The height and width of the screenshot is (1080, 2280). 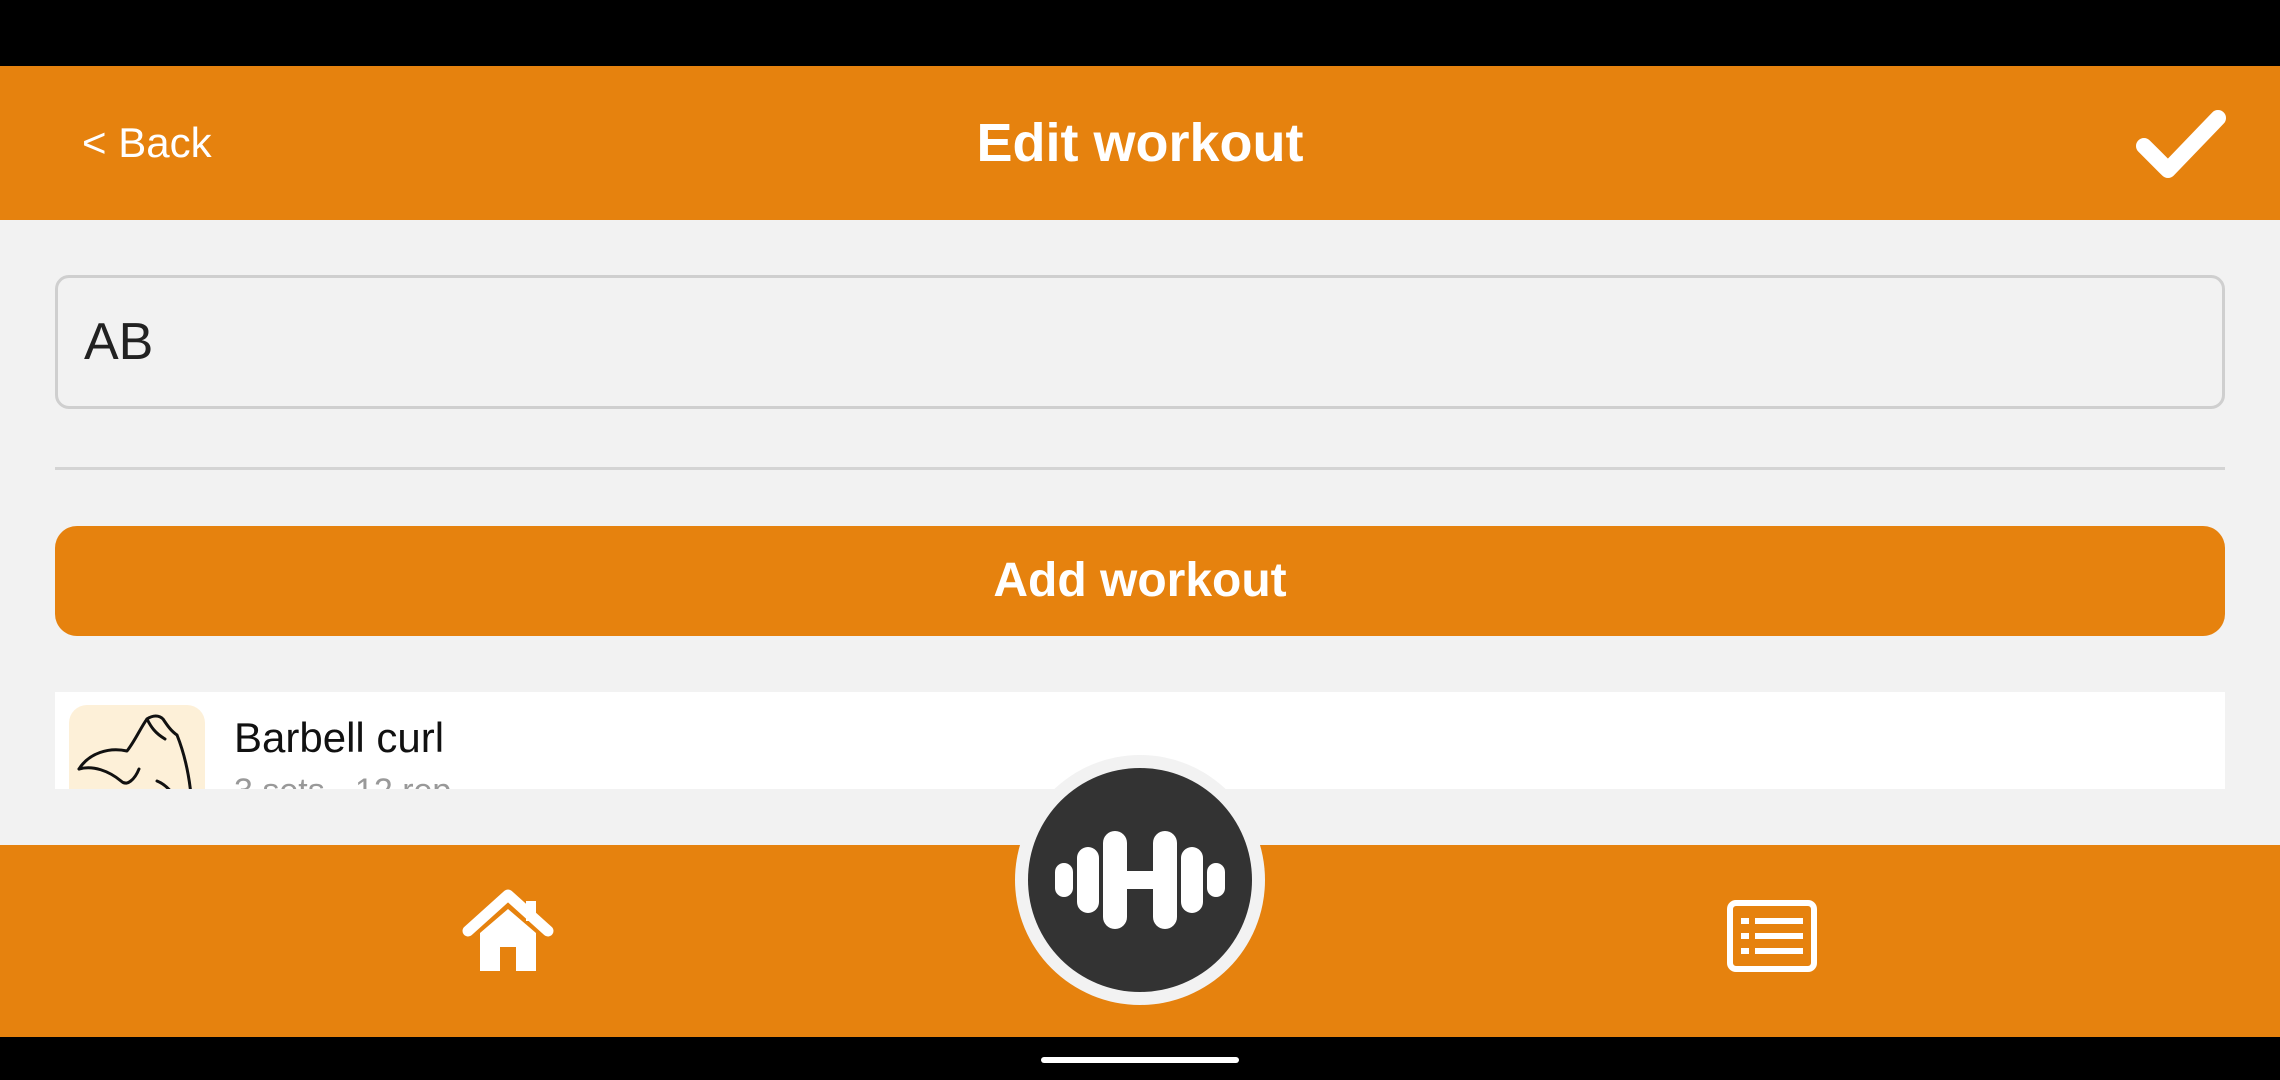 I want to click on exercise-thumbnail, so click(x=137, y=747).